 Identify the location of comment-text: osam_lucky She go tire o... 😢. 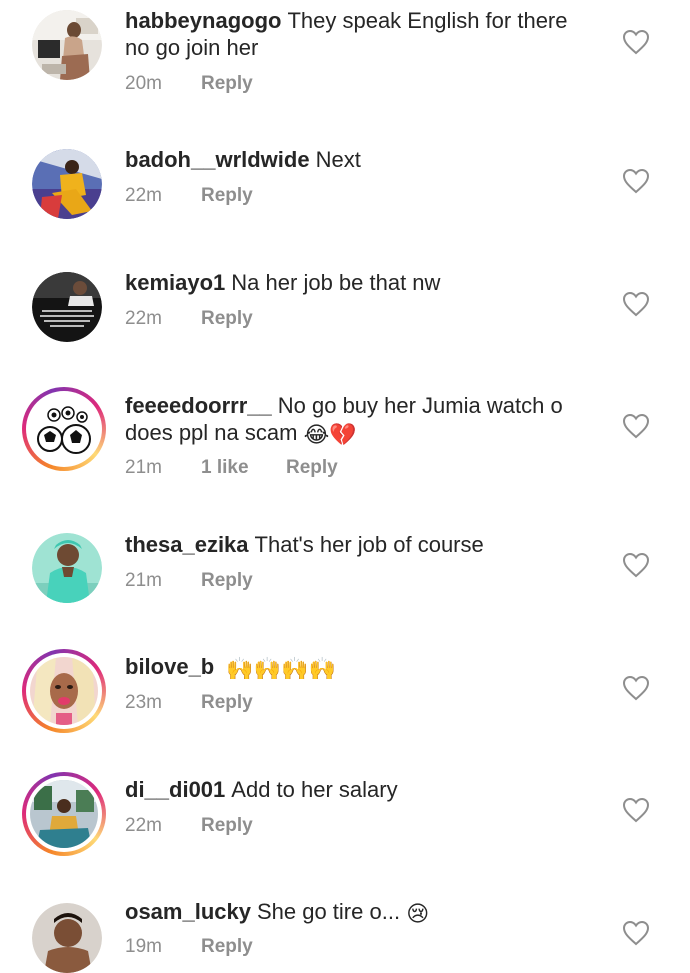
(360, 911).